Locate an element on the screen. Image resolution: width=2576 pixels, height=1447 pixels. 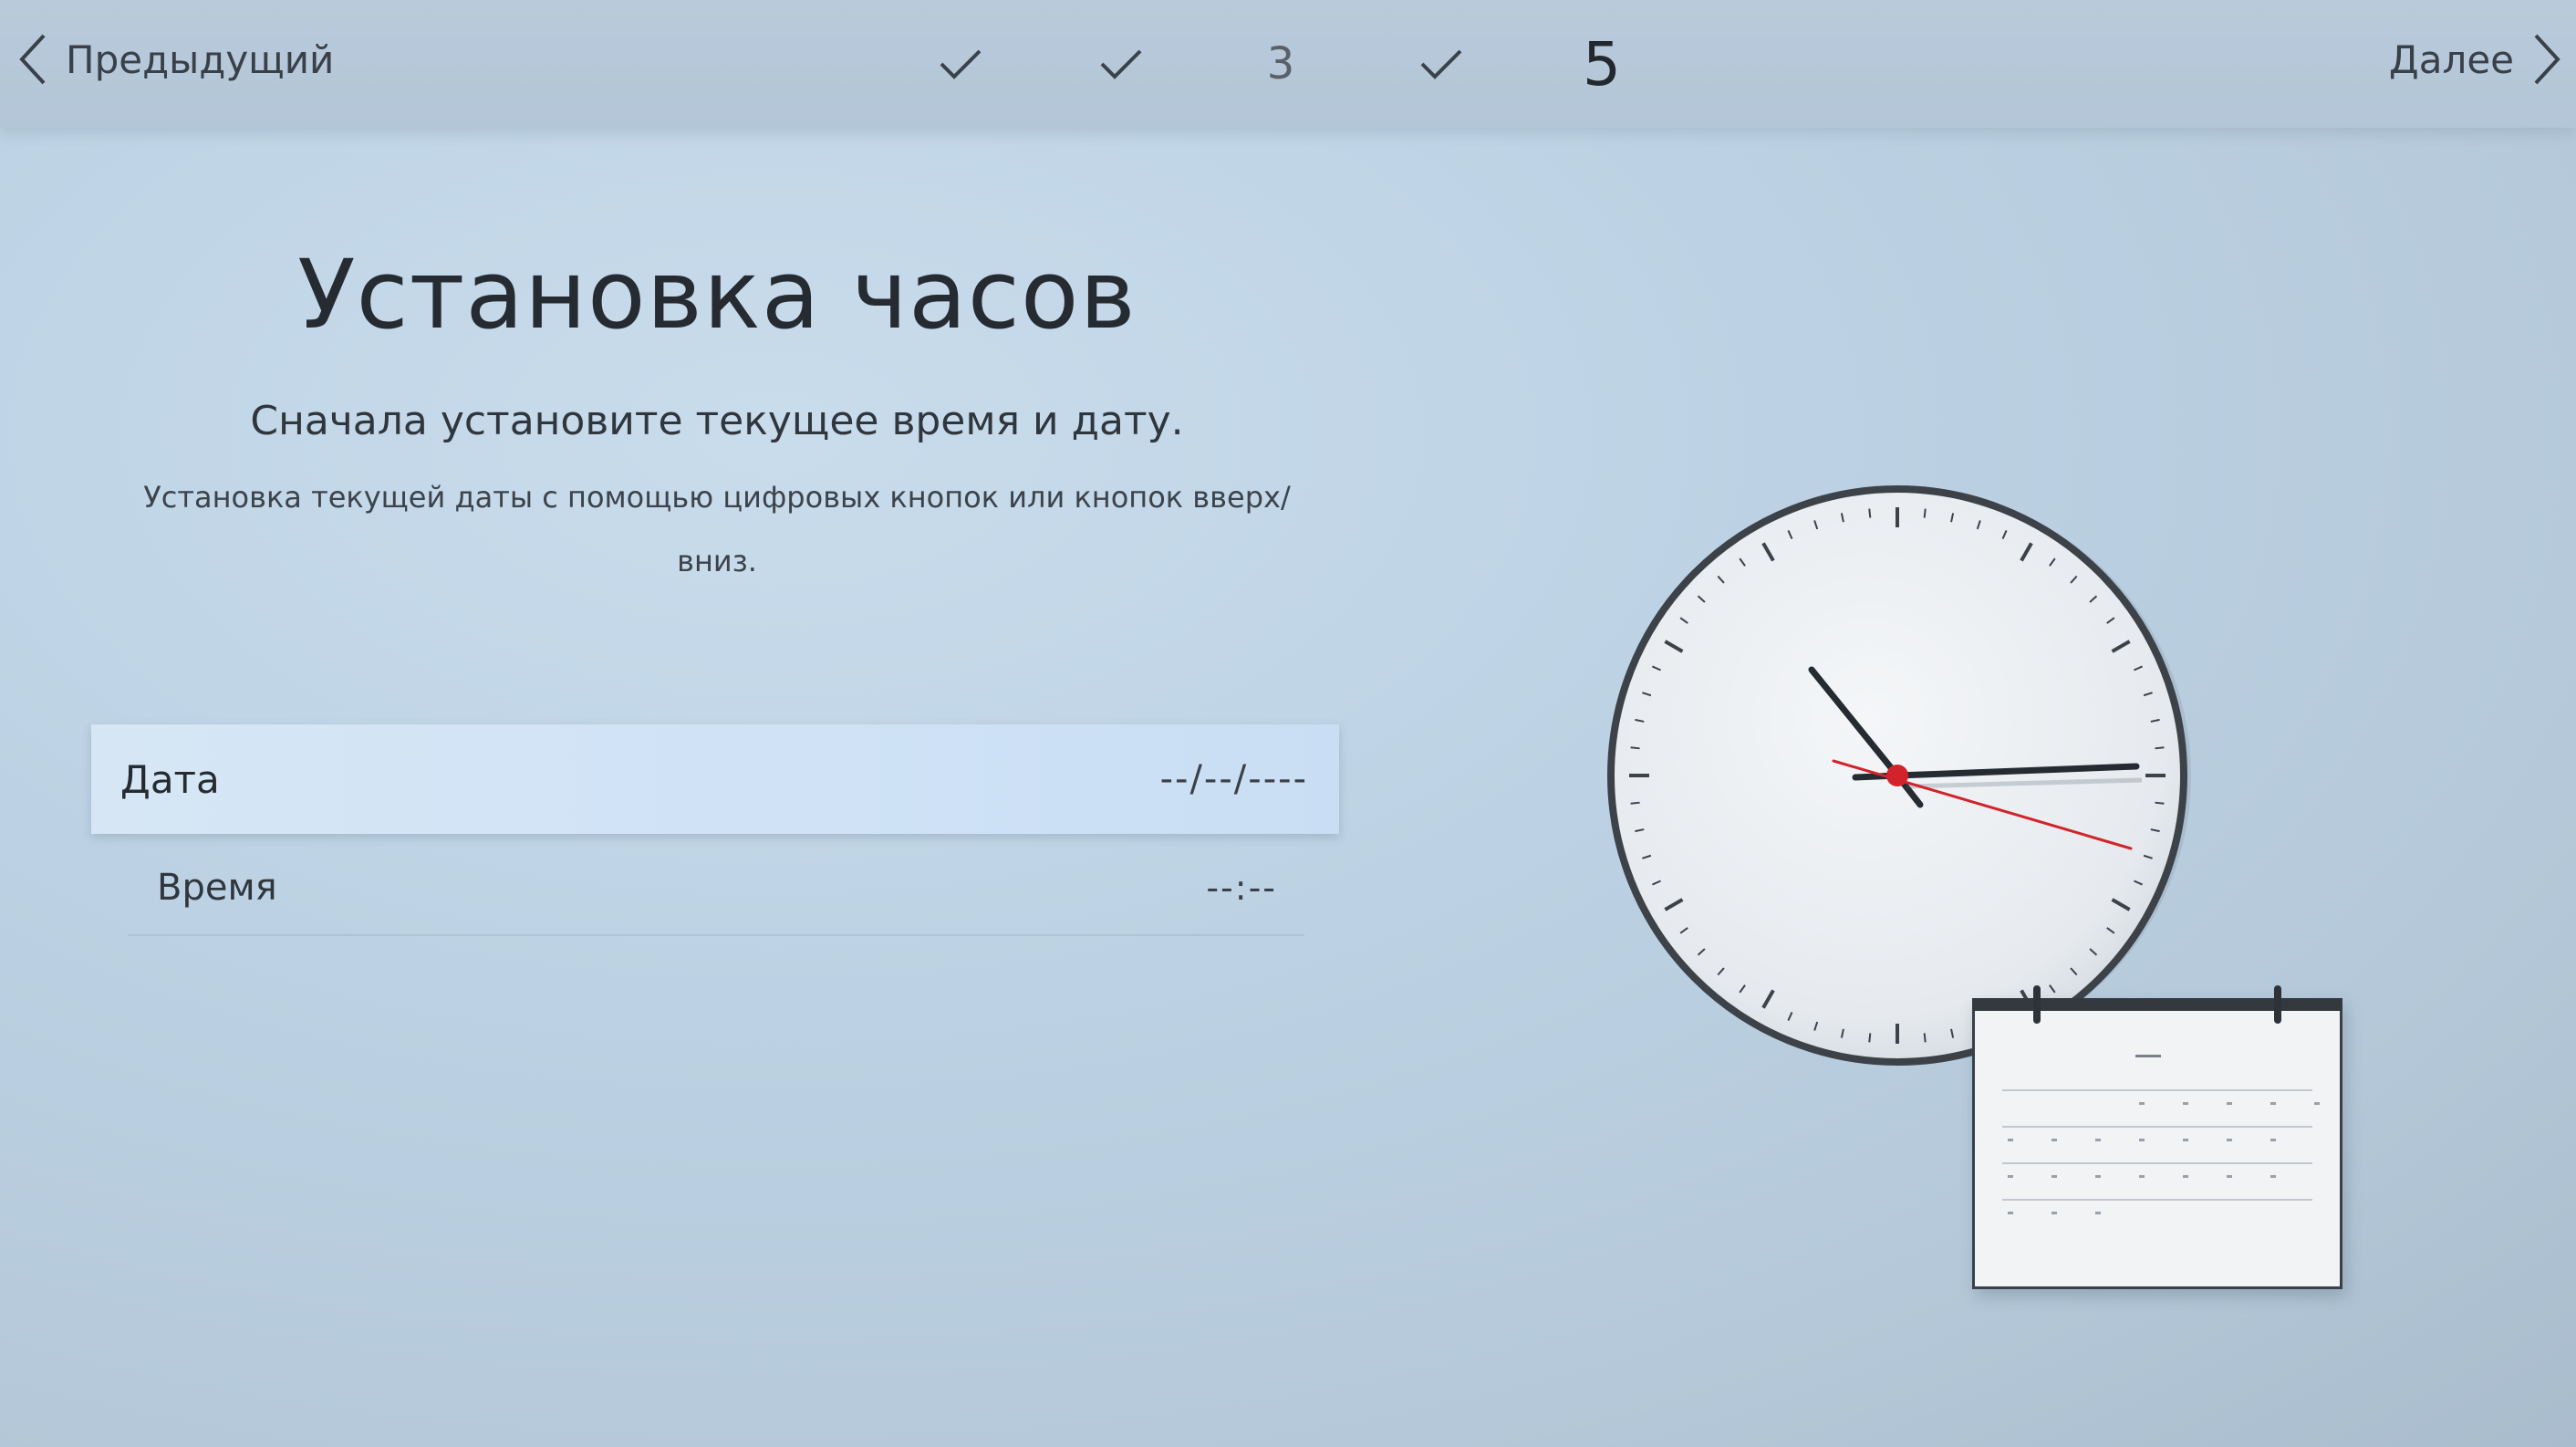
step-5-current: 5 is located at coordinates (1601, 63).